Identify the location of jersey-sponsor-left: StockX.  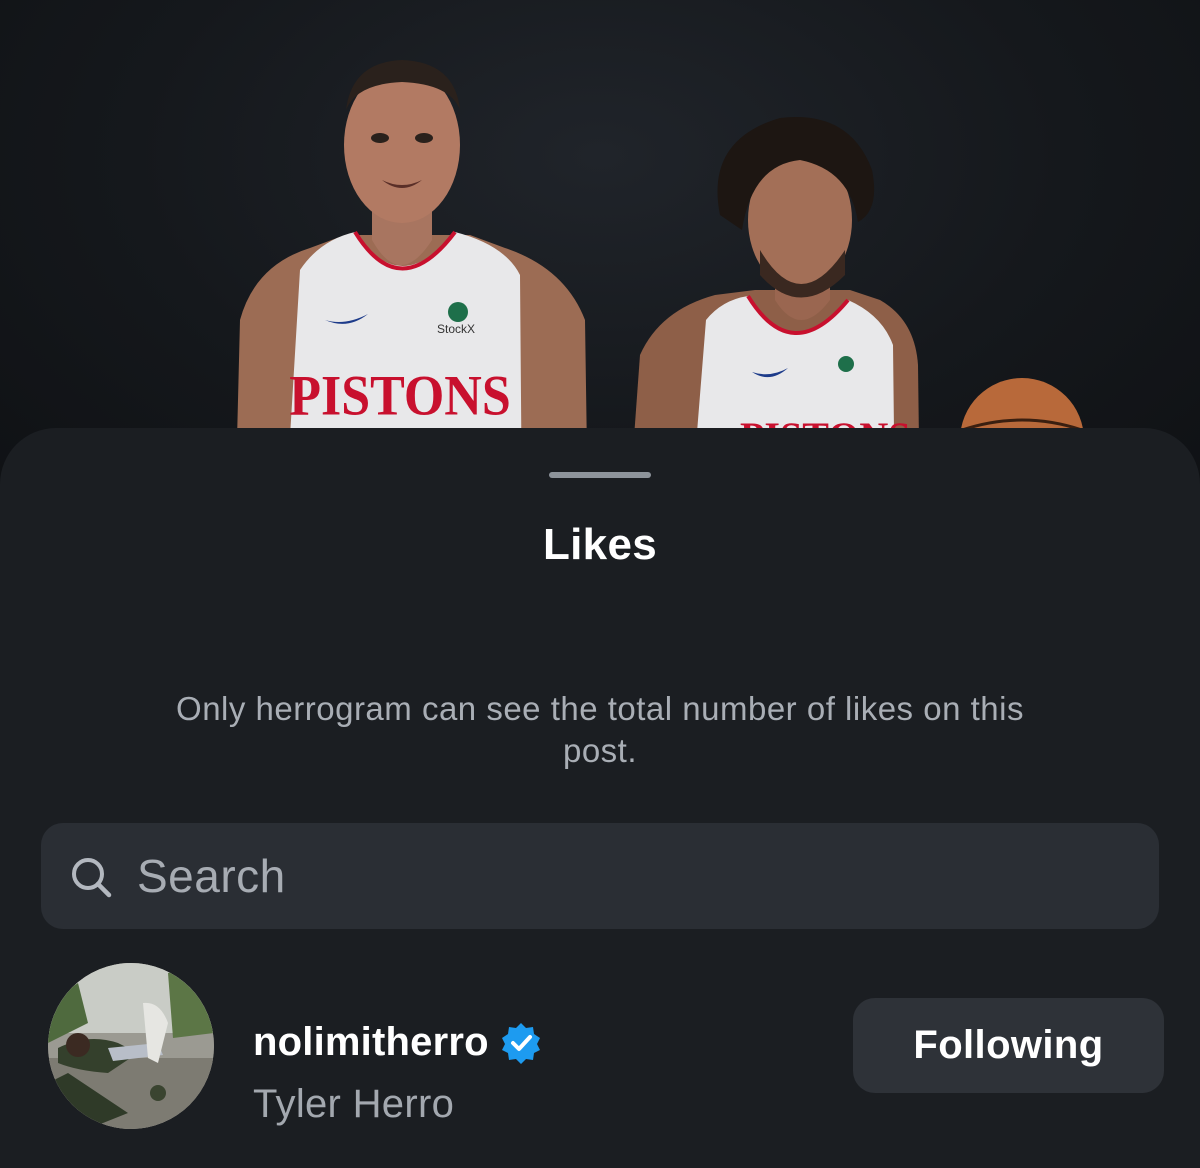
(456, 329).